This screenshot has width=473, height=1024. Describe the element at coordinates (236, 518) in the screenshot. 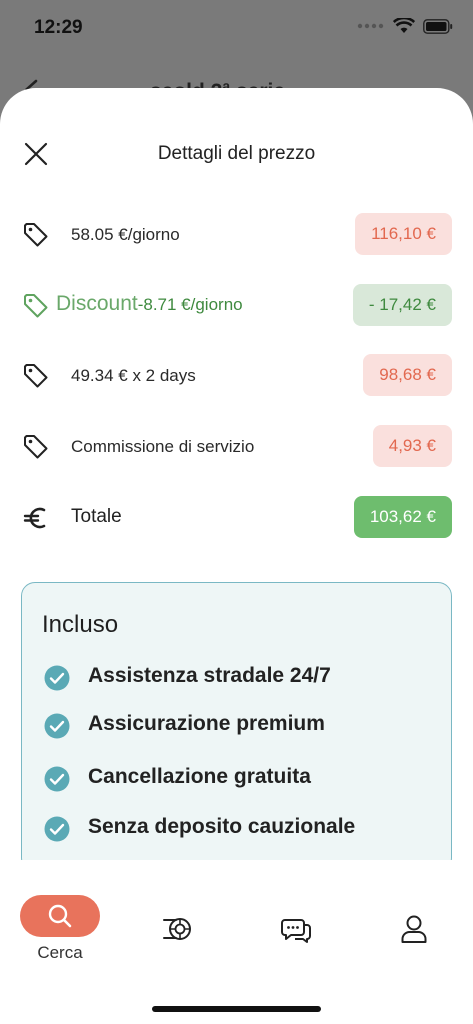

I see `price-row-total: Totale 103,62 €` at that location.